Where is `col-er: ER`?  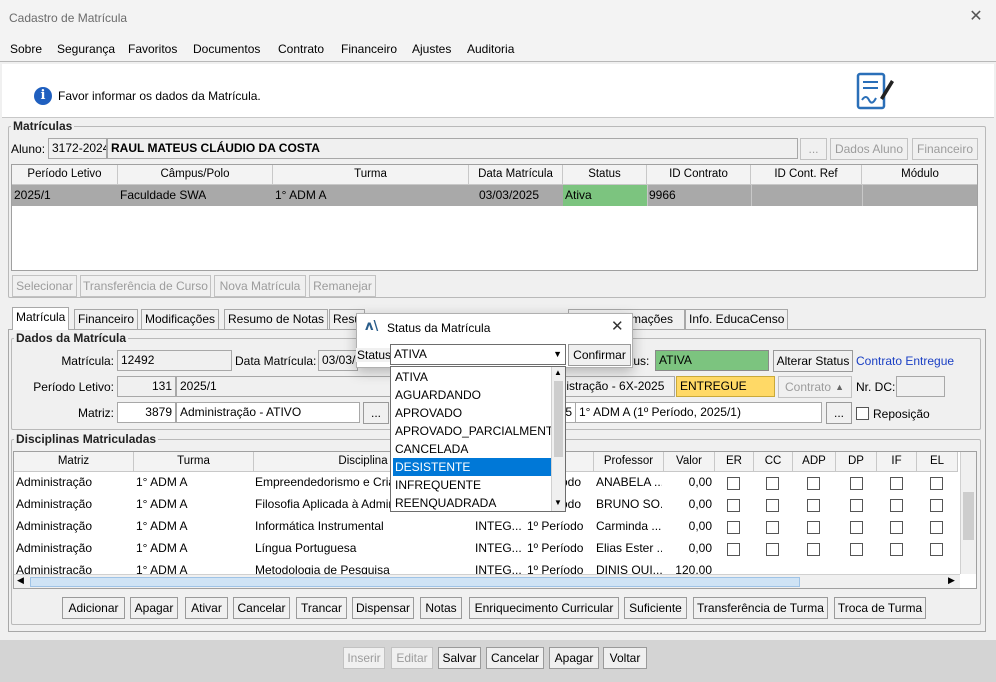
col-er: ER is located at coordinates (734, 462).